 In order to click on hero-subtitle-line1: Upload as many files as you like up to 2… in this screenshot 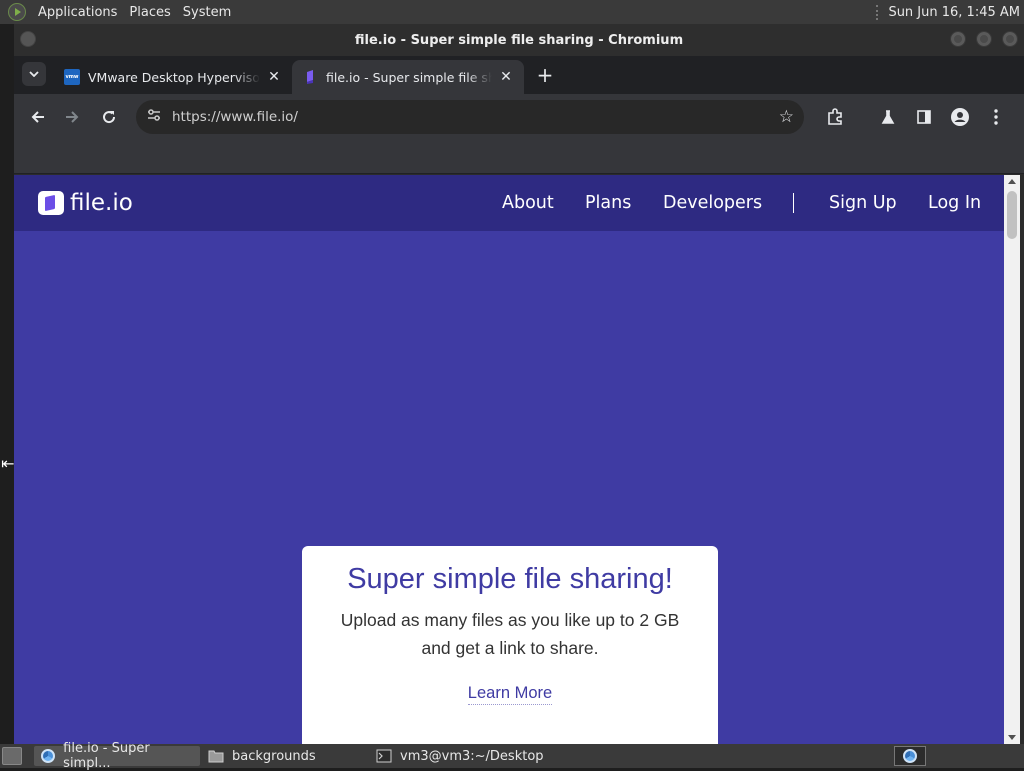, I will do `click(510, 620)`.